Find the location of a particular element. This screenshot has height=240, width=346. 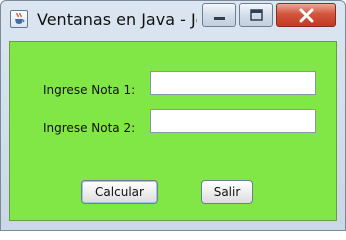

nota2-input is located at coordinates (233, 121).